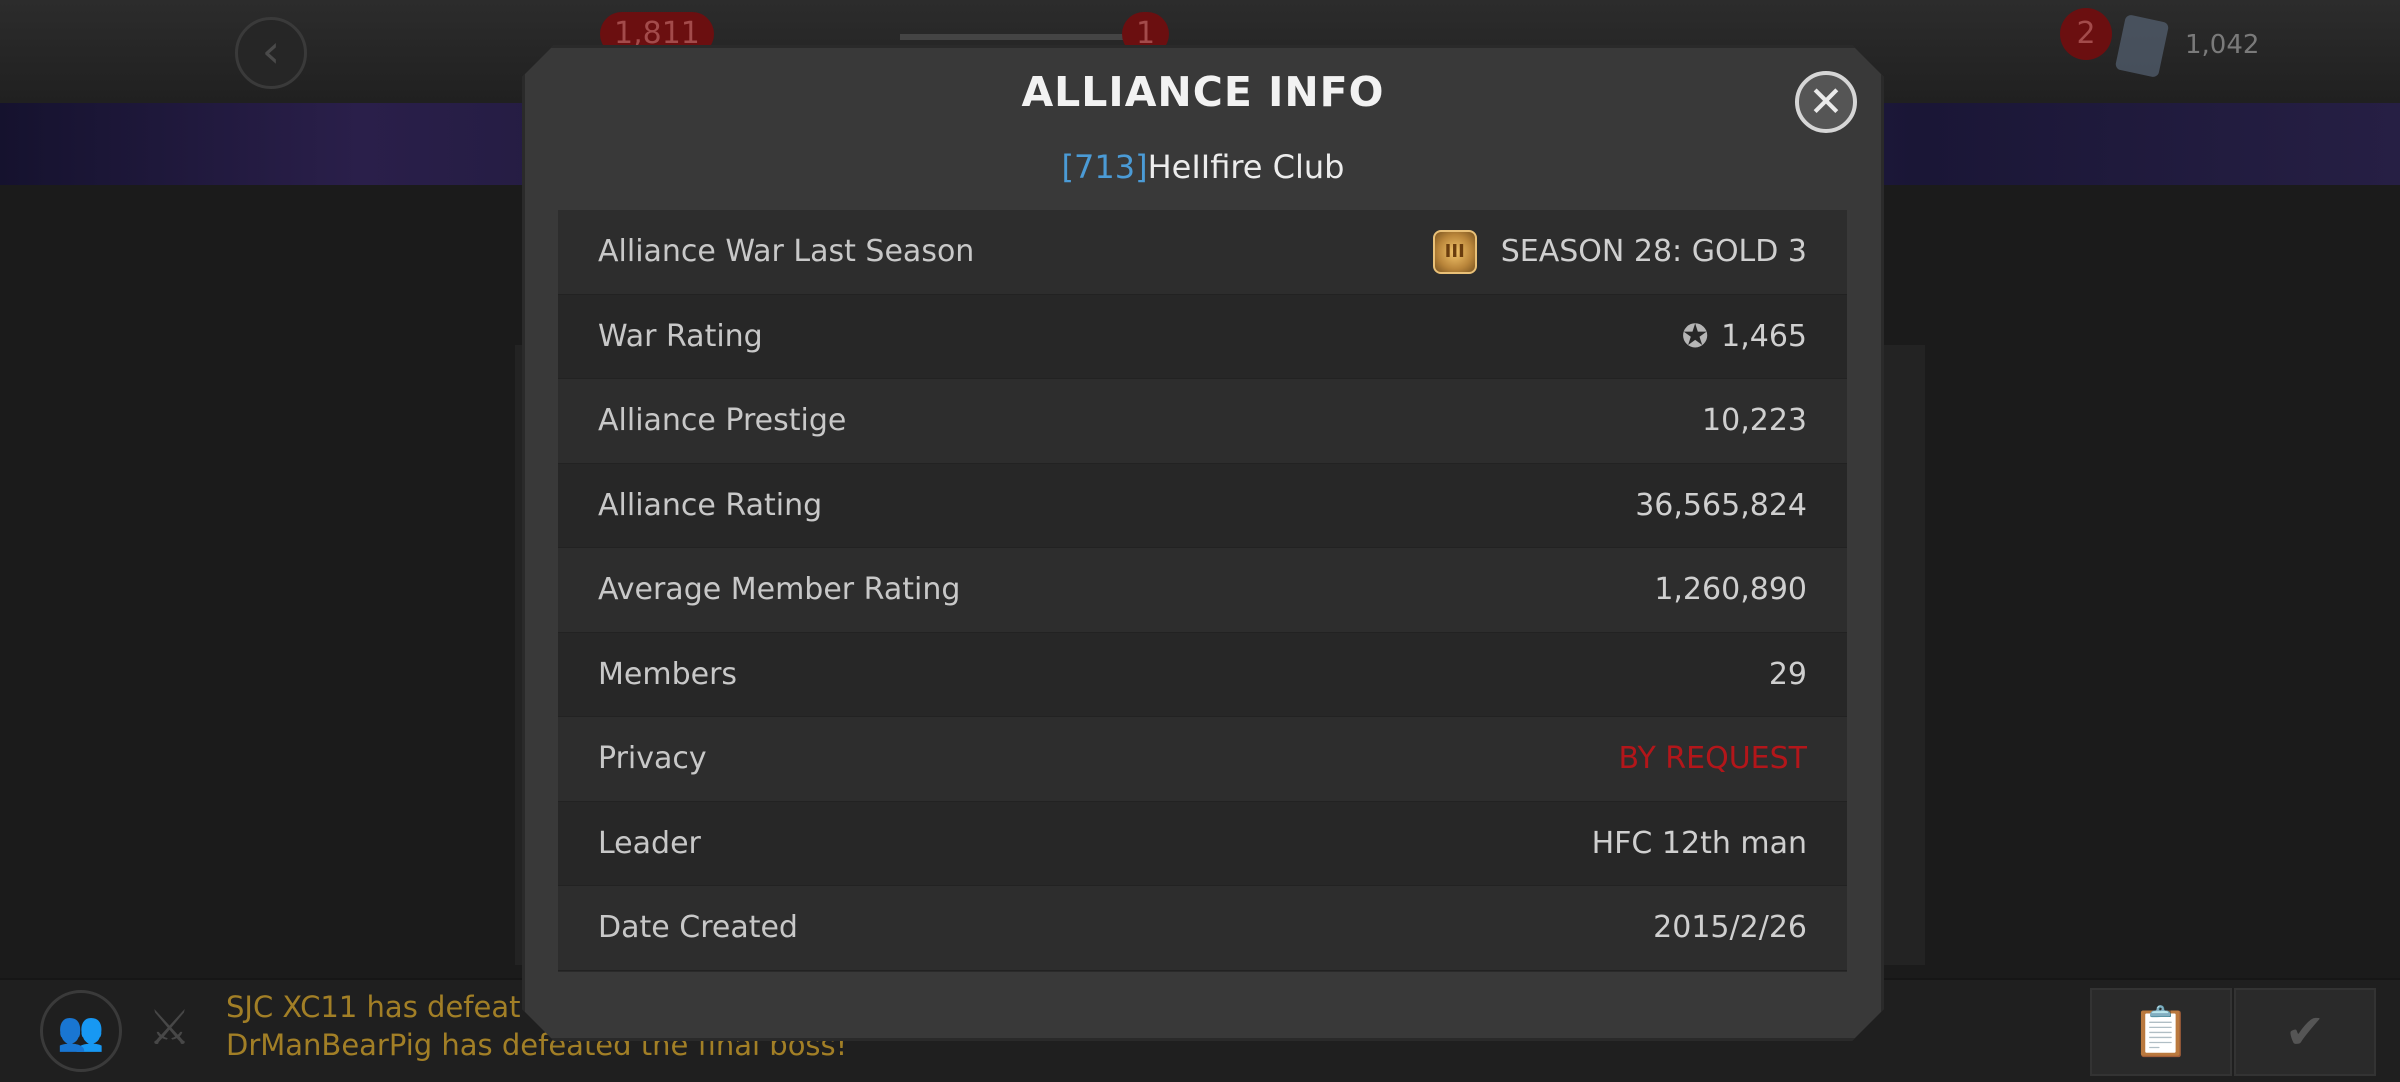 The height and width of the screenshot is (1082, 2400). What do you see at coordinates (373, 1007) in the screenshot?
I see `feed-line: SJC XC11 has defeat` at bounding box center [373, 1007].